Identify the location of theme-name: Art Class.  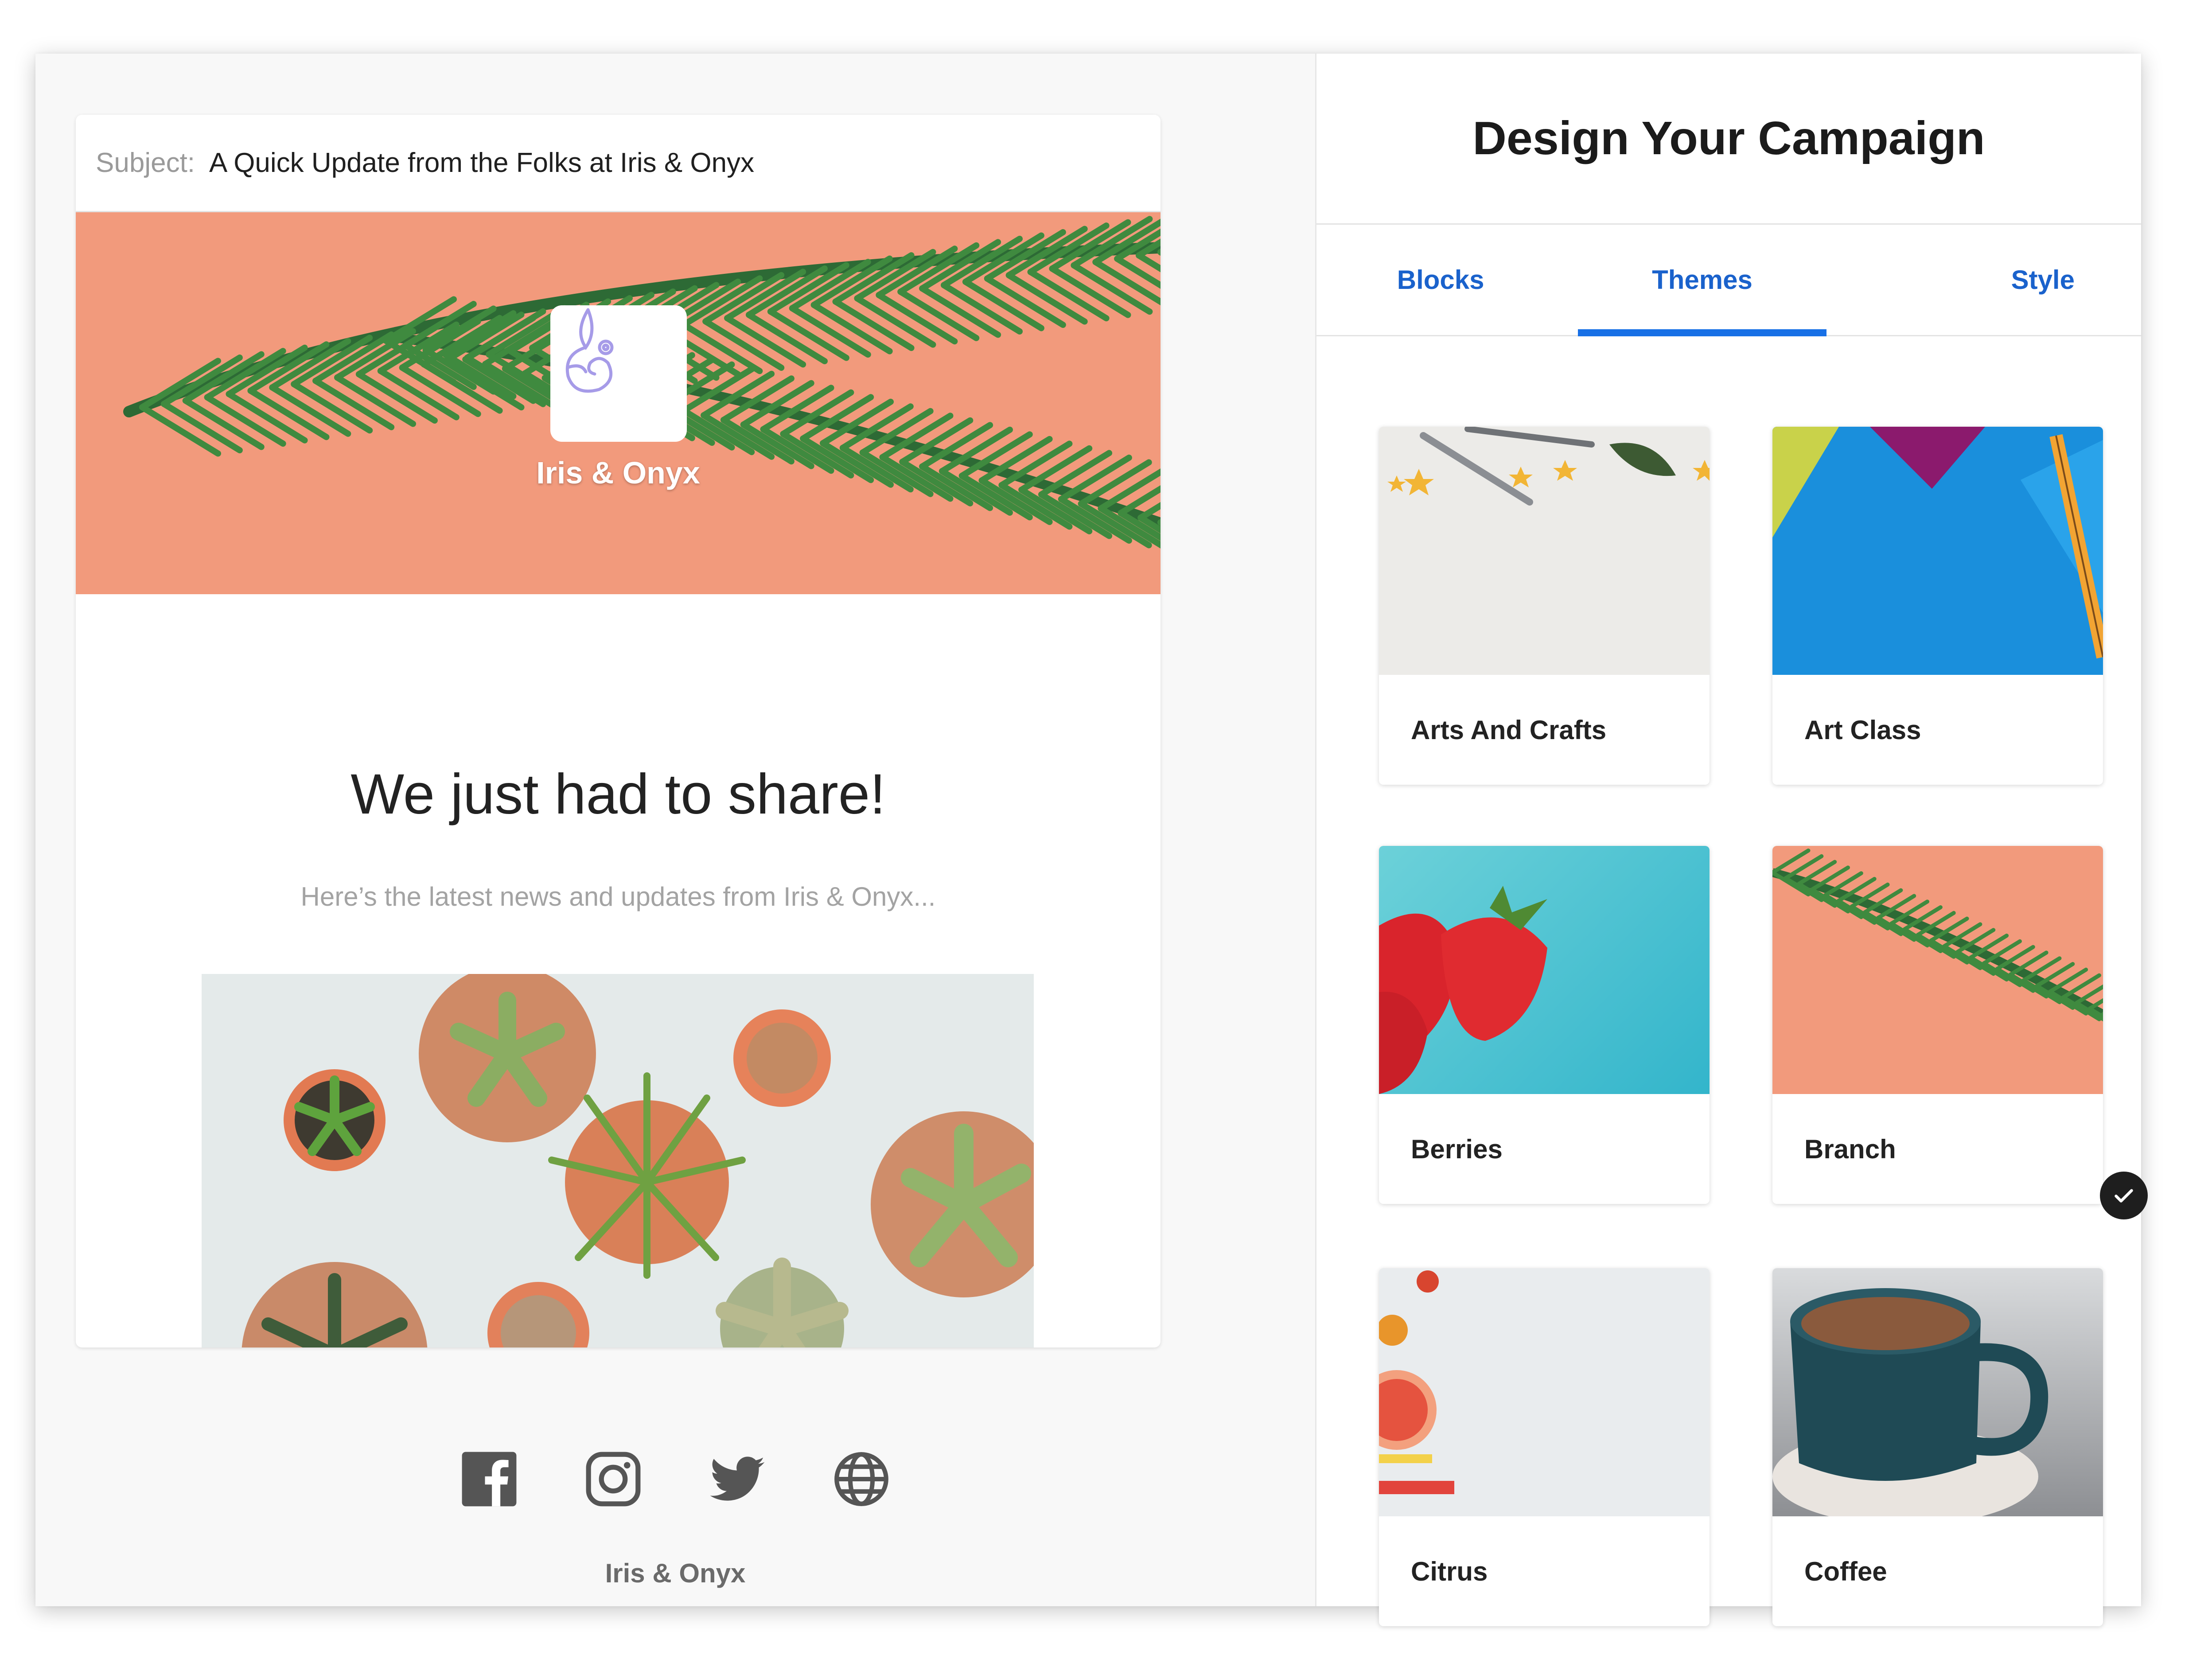
(1863, 730).